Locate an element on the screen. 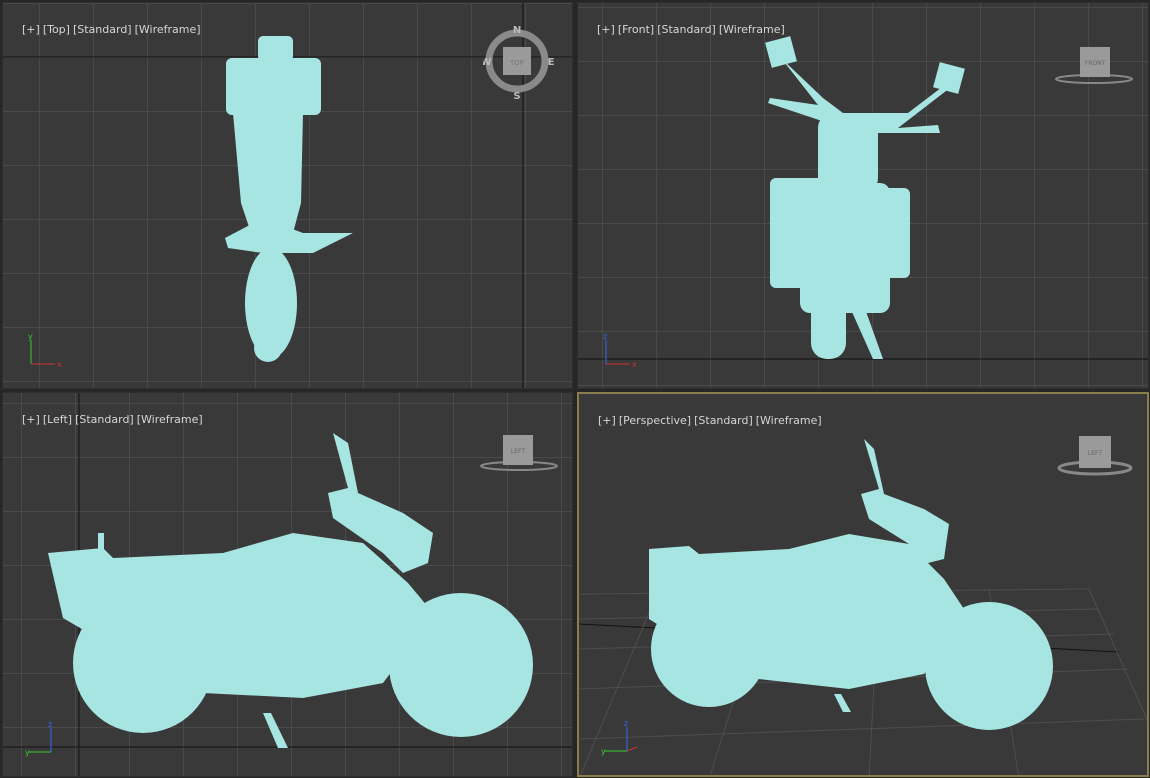  viewport-label: [+] [Front] [Standard] [Wireframe] is located at coordinates (685, 29).